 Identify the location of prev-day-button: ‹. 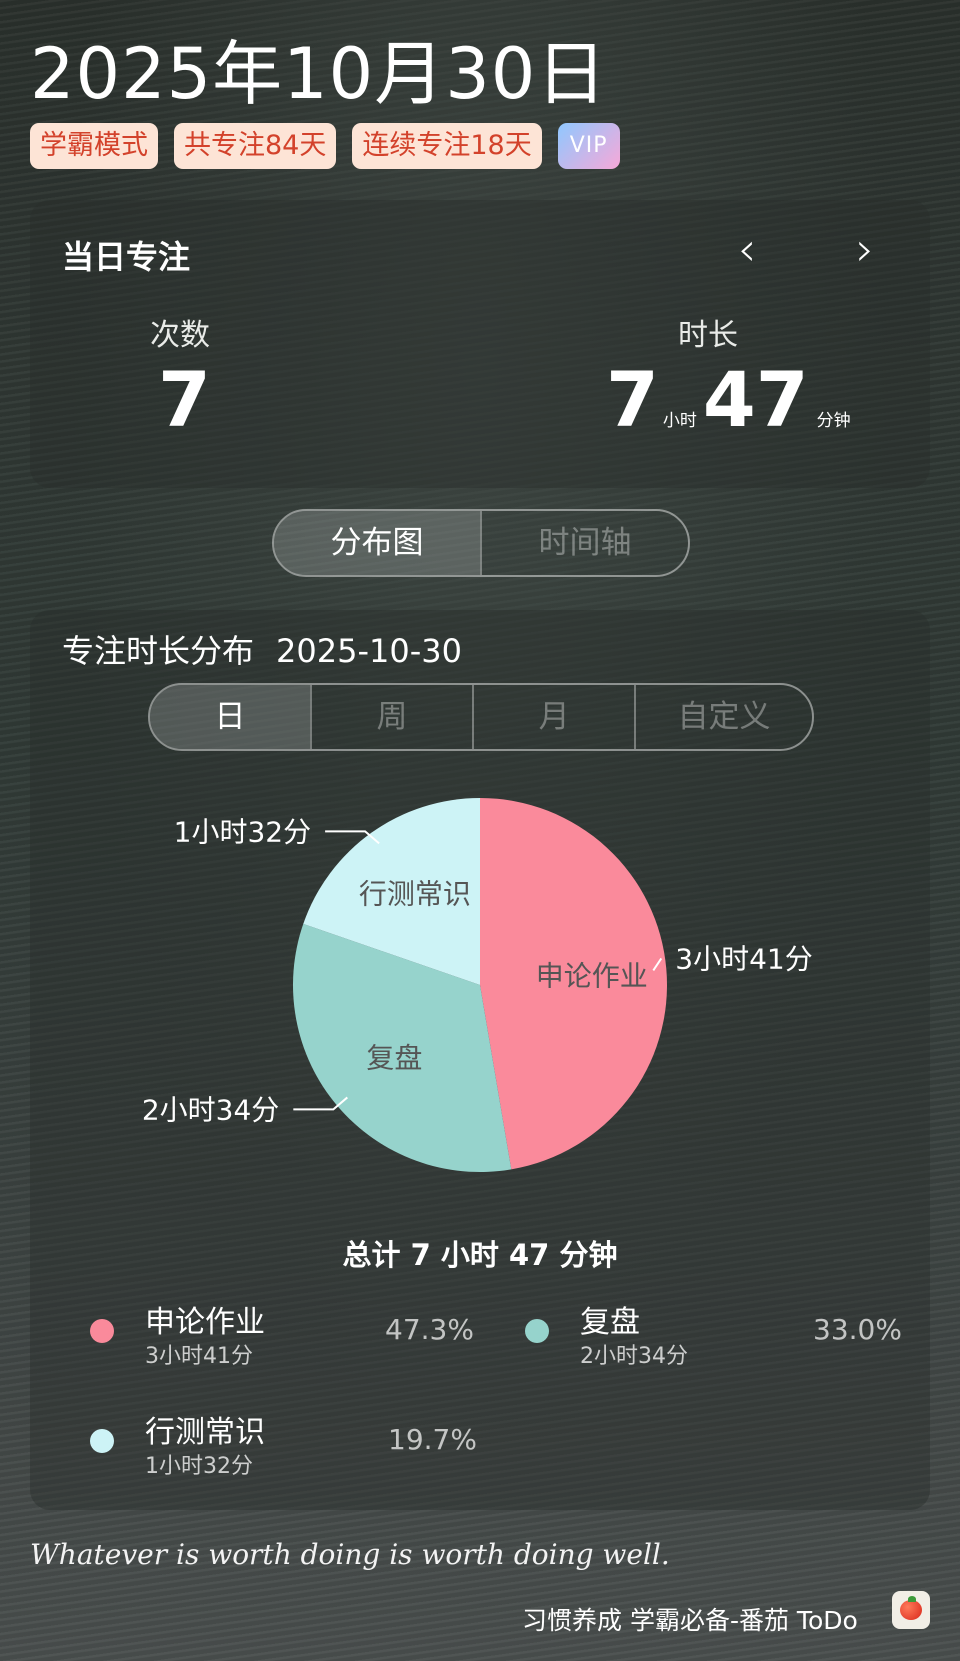
(747, 251).